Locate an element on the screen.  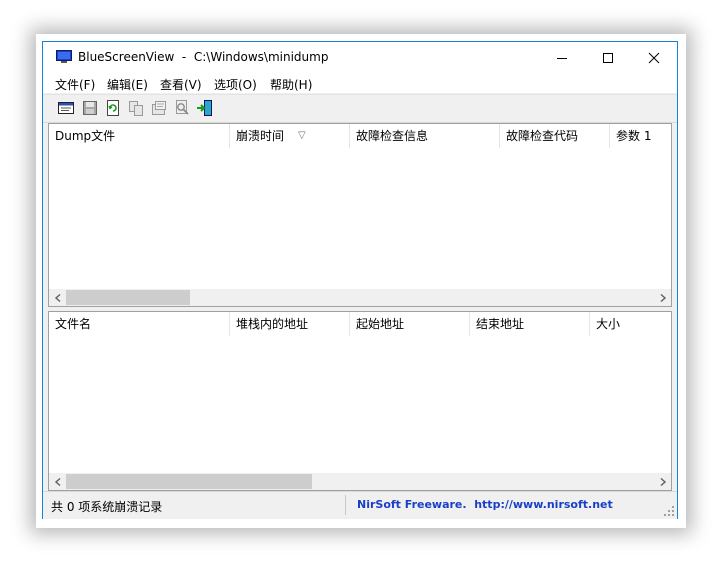
toolbar is located at coordinates (360, 108).